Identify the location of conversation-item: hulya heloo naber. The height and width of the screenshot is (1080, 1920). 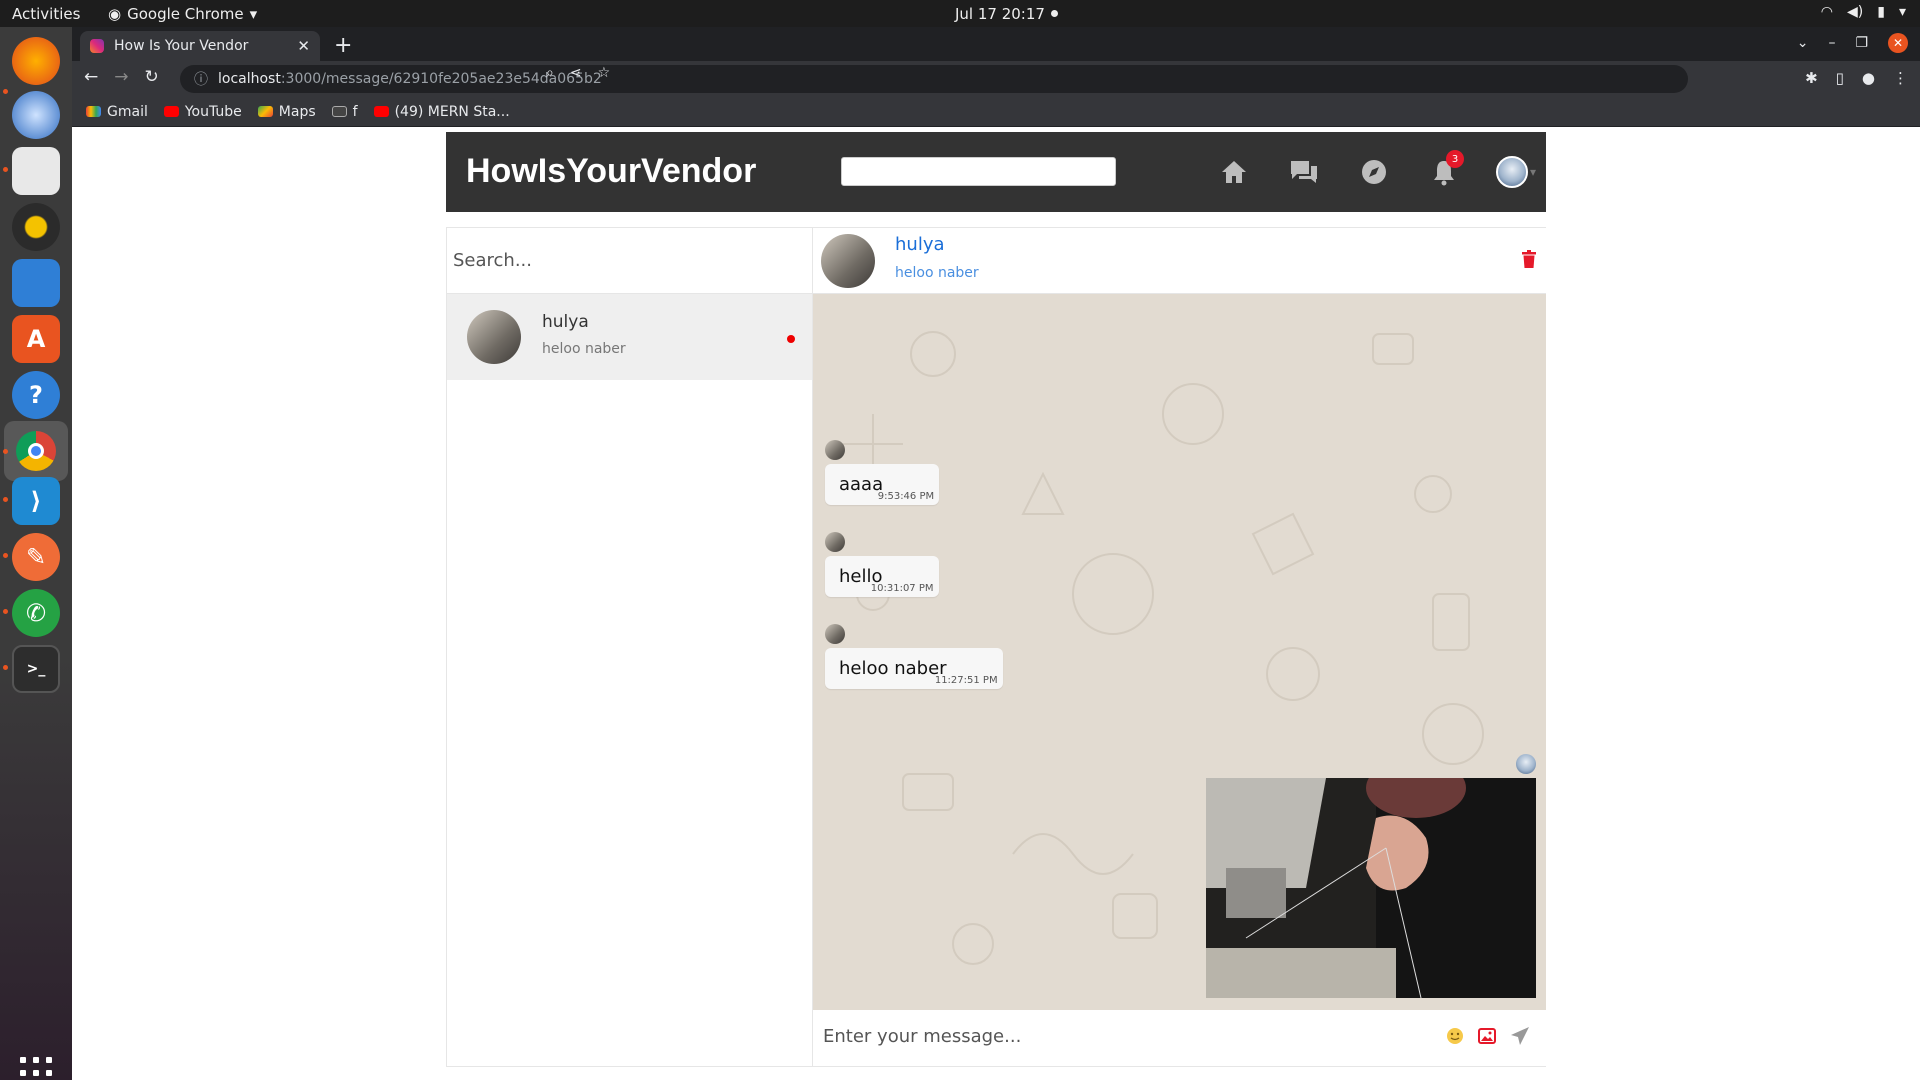
(629, 337).